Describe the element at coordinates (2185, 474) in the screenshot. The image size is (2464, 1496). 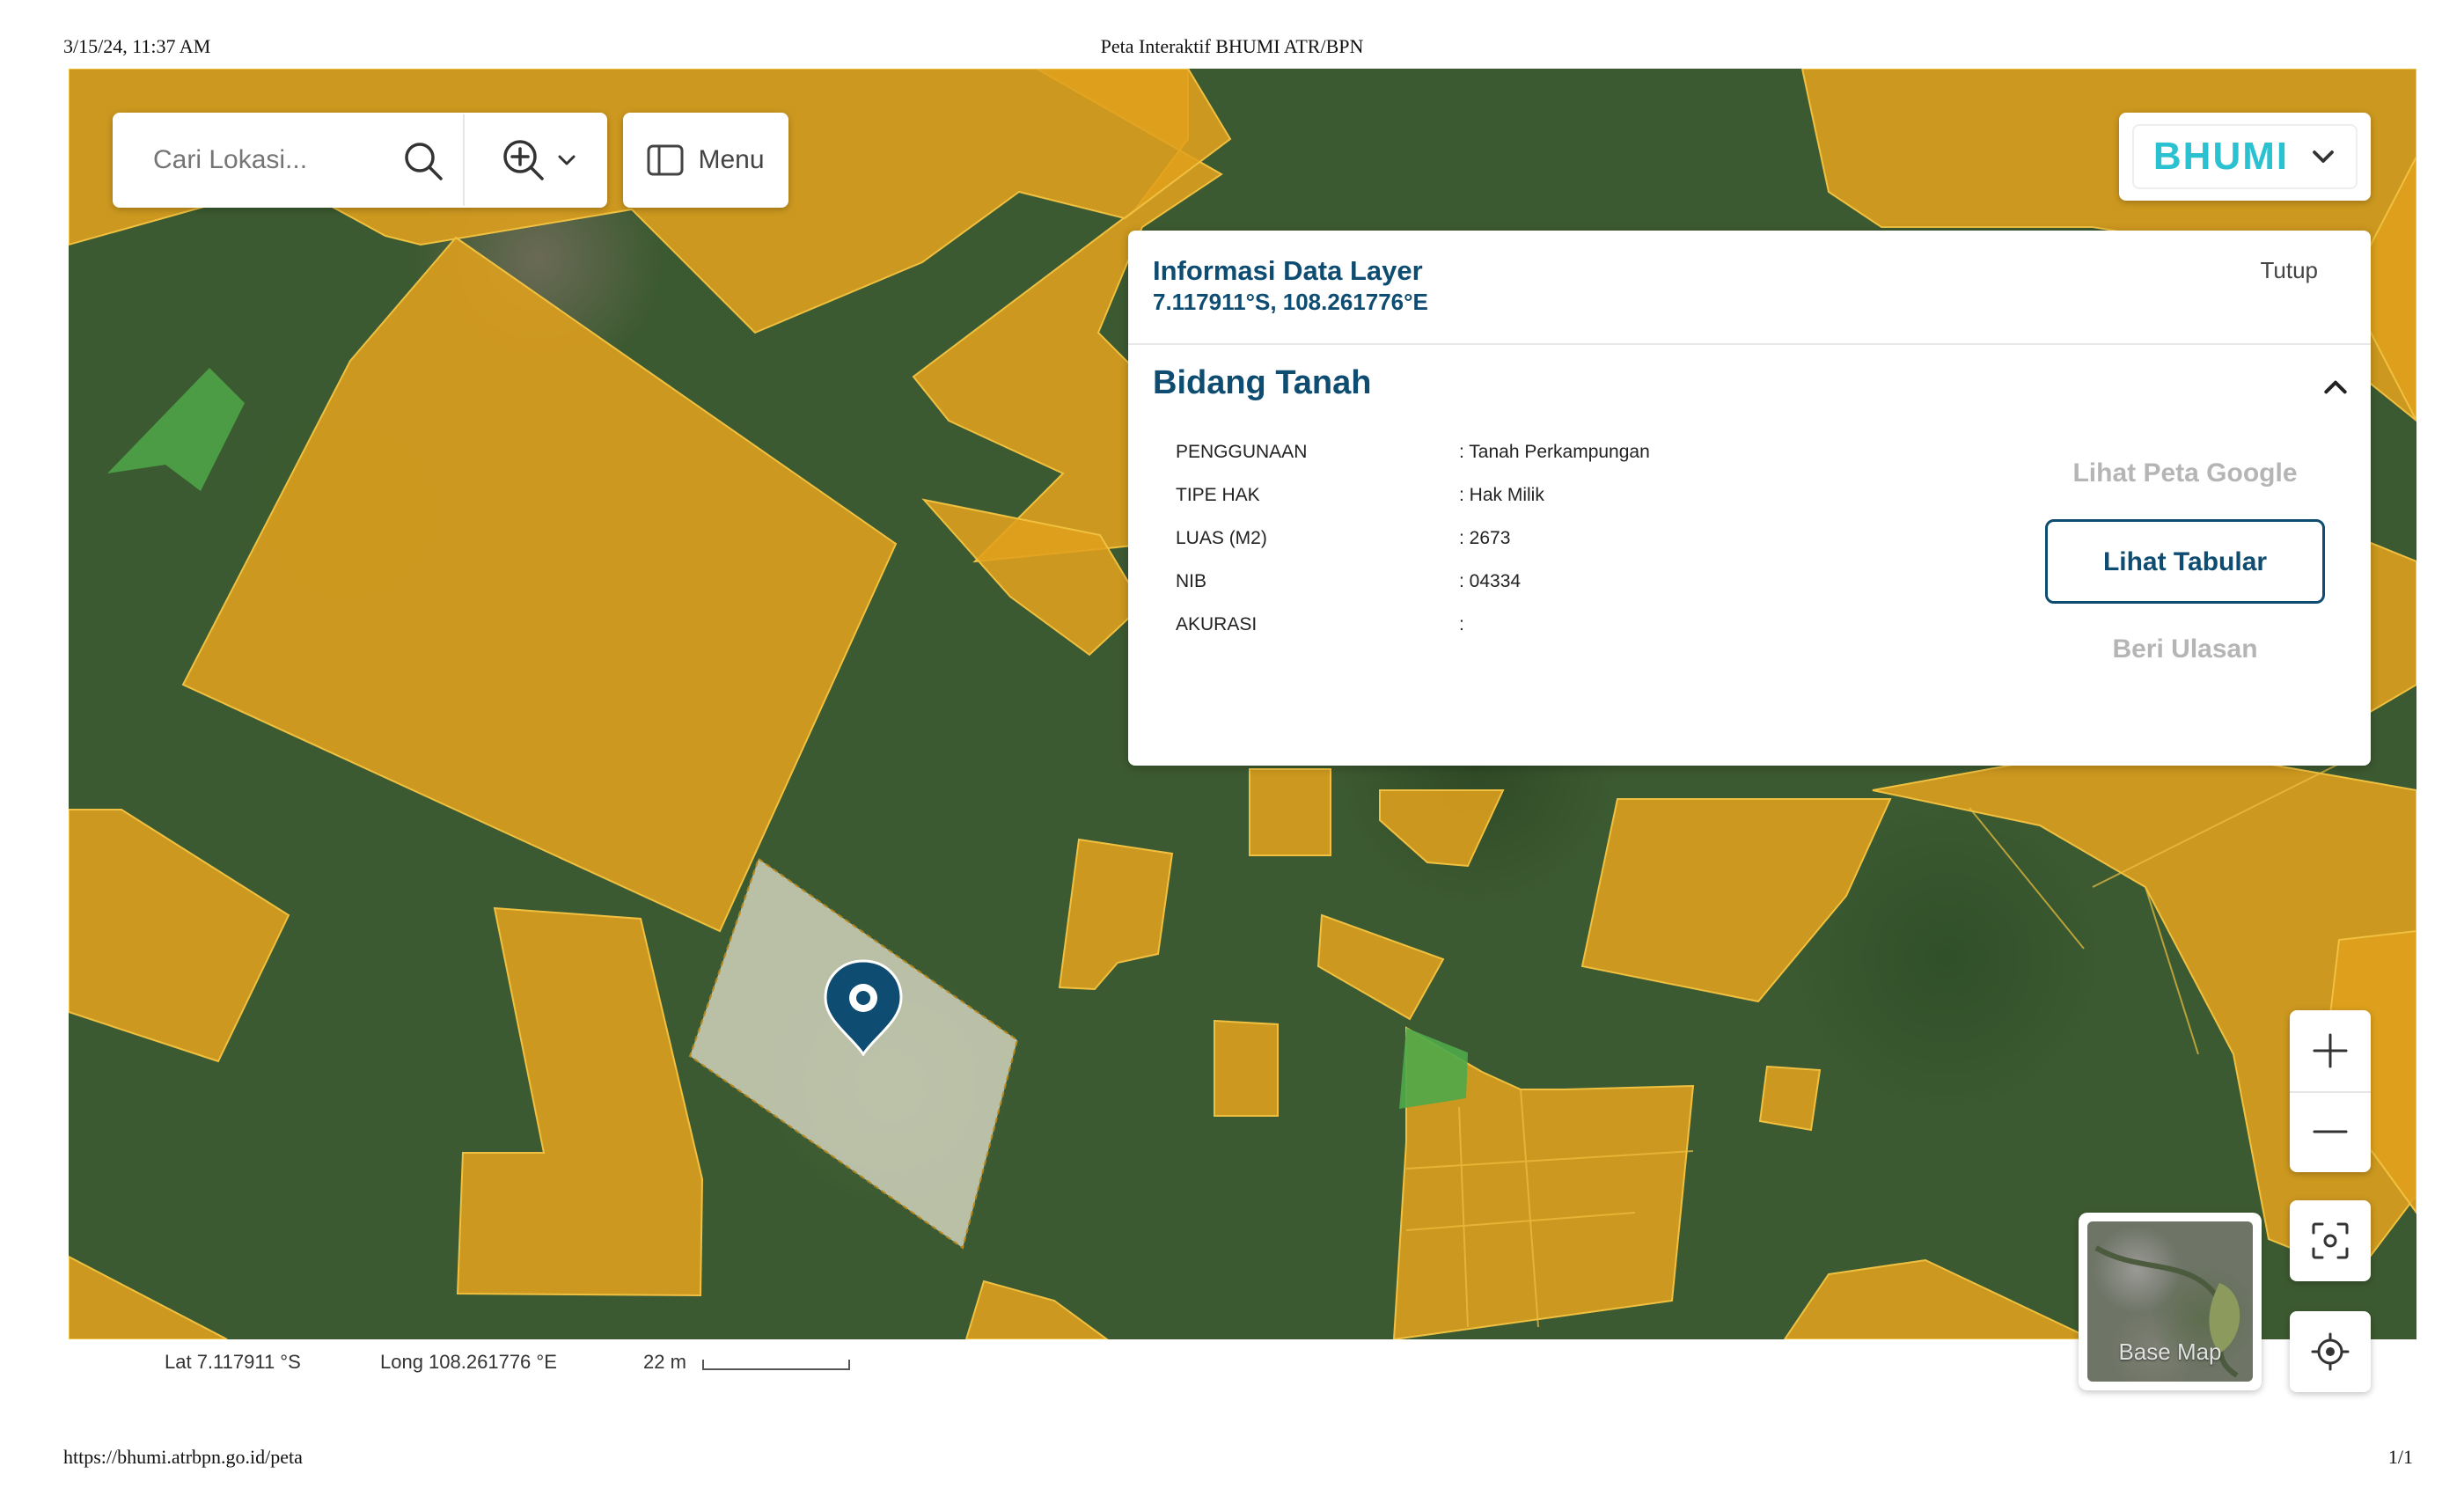
I see `view-google-map-button: Lihat Peta Google` at that location.